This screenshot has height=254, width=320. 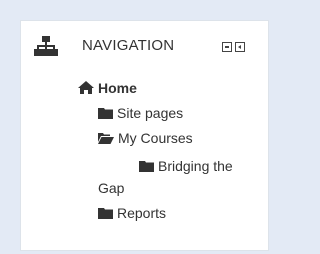 I want to click on tree-item-reports: Reports, so click(x=132, y=213).